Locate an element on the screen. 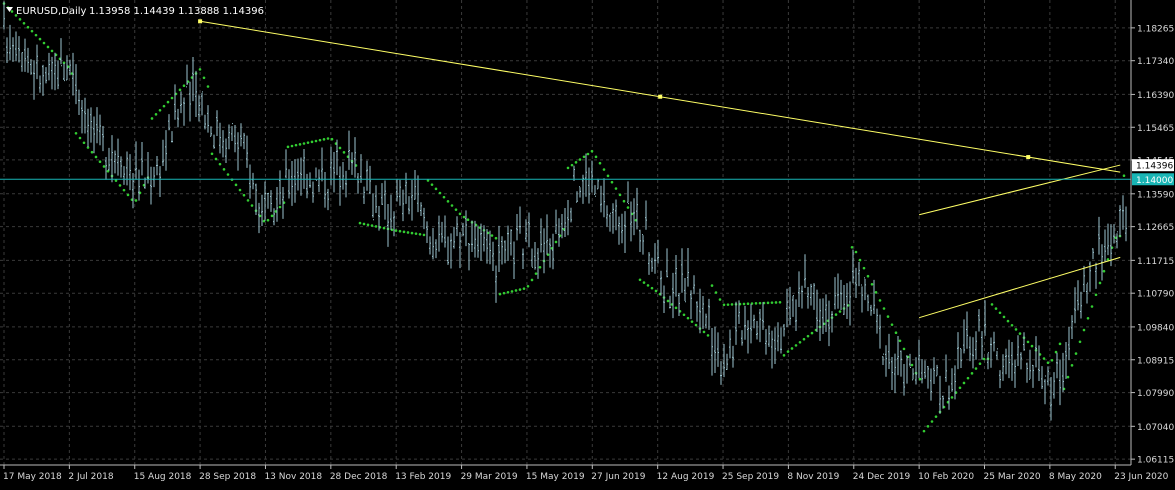 This screenshot has width=1175, height=490. price-tick-label: 1.13590 is located at coordinates (1155, 195).